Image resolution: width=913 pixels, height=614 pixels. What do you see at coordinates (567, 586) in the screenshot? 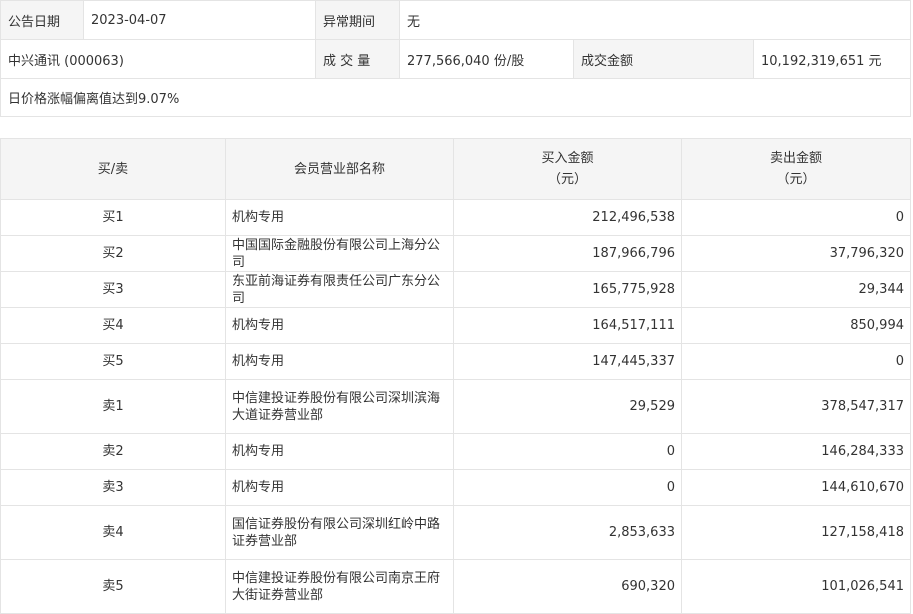
I see `buy-amount-cell: 690,320` at bounding box center [567, 586].